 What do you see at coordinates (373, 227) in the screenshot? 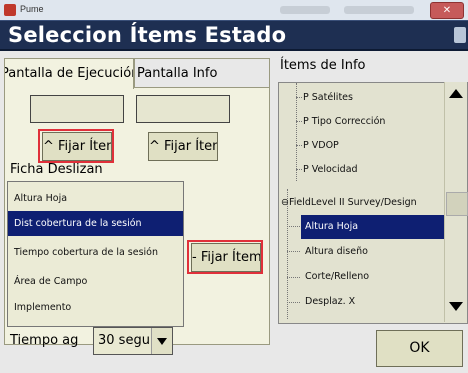
I see `tree-item-selected: Altura Hoja` at bounding box center [373, 227].